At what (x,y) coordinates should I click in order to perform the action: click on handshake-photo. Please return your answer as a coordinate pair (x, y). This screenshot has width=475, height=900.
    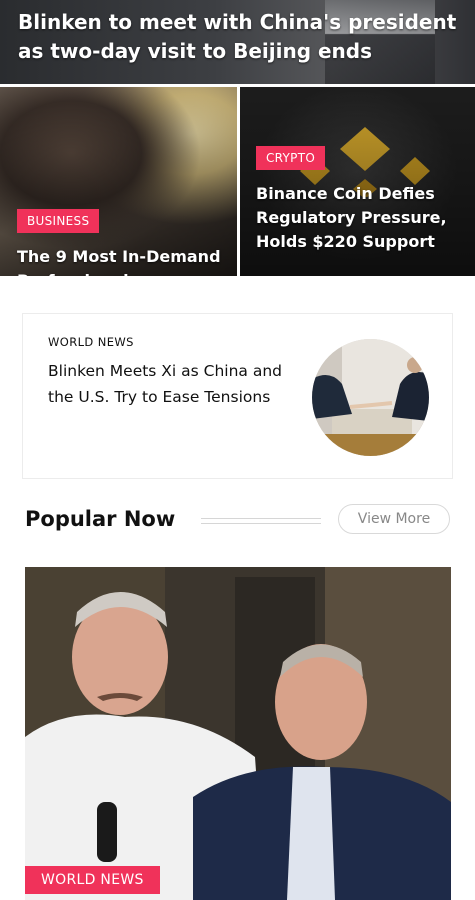
    Looking at the image, I should click on (370, 397).